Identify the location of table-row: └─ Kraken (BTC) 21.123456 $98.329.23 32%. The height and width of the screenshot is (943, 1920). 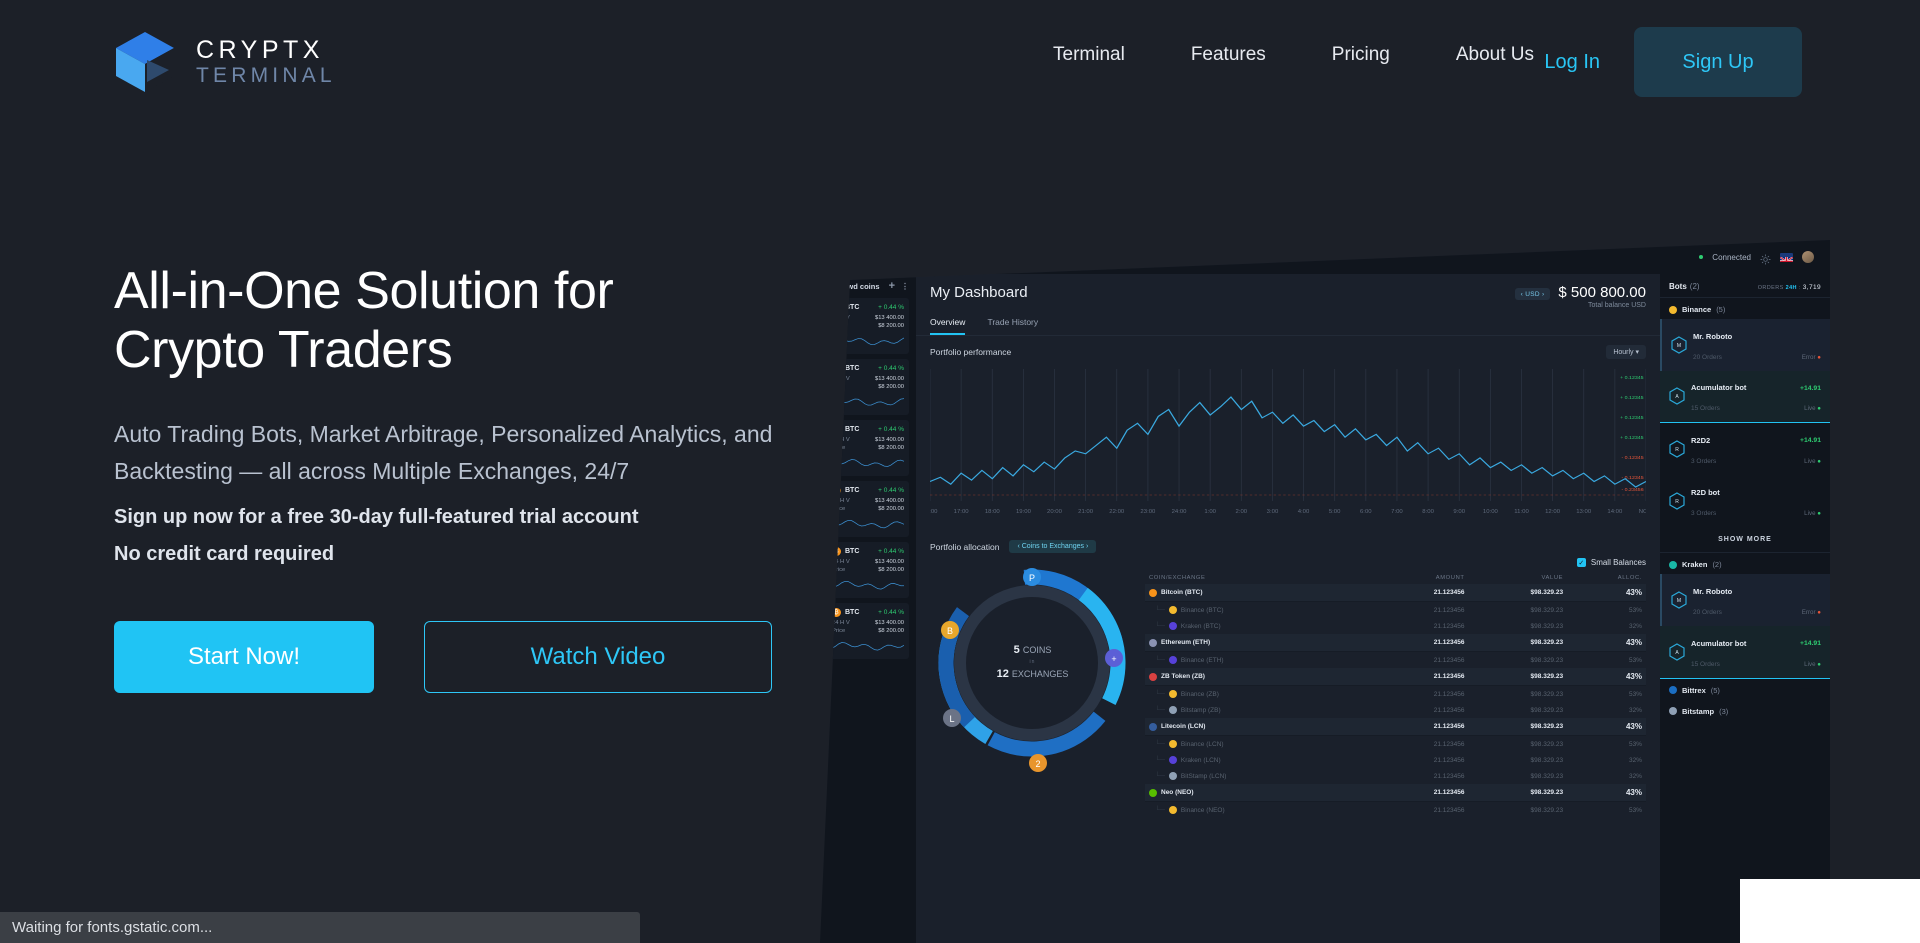
(1395, 626).